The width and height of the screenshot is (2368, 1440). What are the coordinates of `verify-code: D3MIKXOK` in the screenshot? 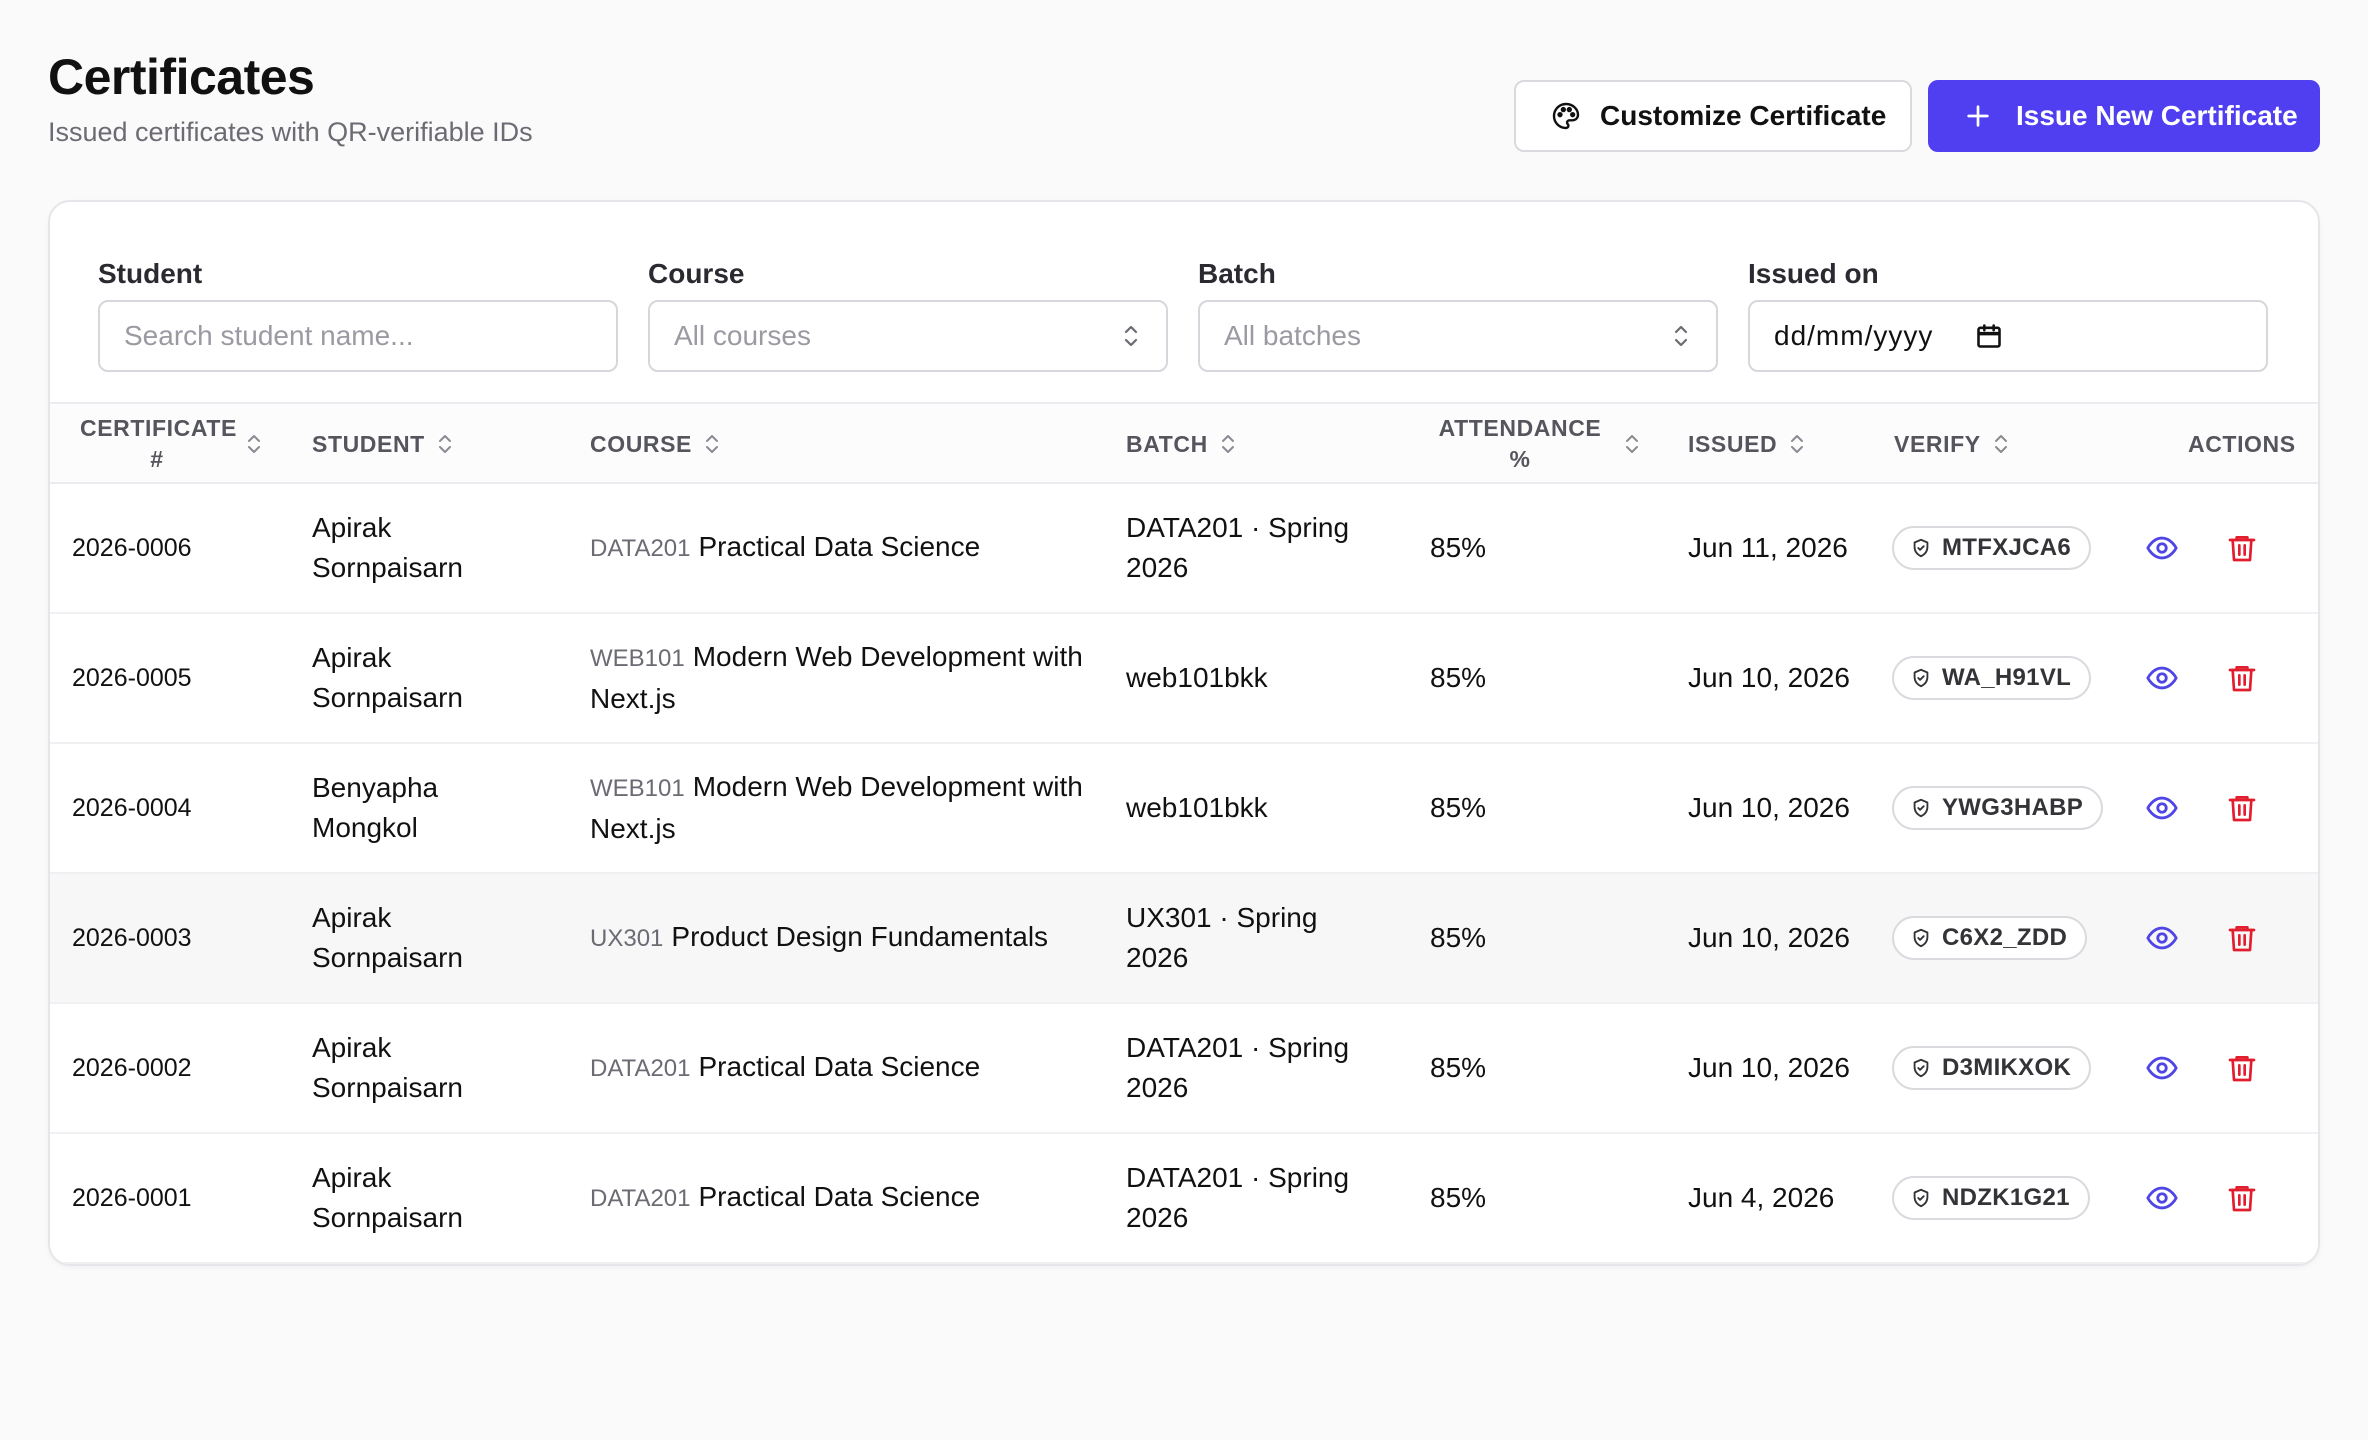 It's located at (2007, 1067).